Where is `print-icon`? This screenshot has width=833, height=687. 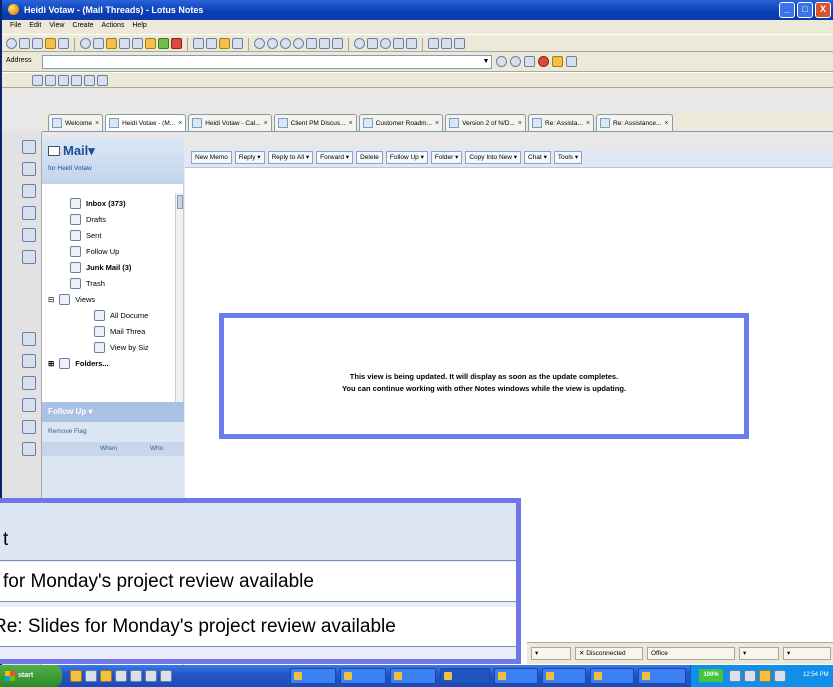
print-icon is located at coordinates (63, 43).